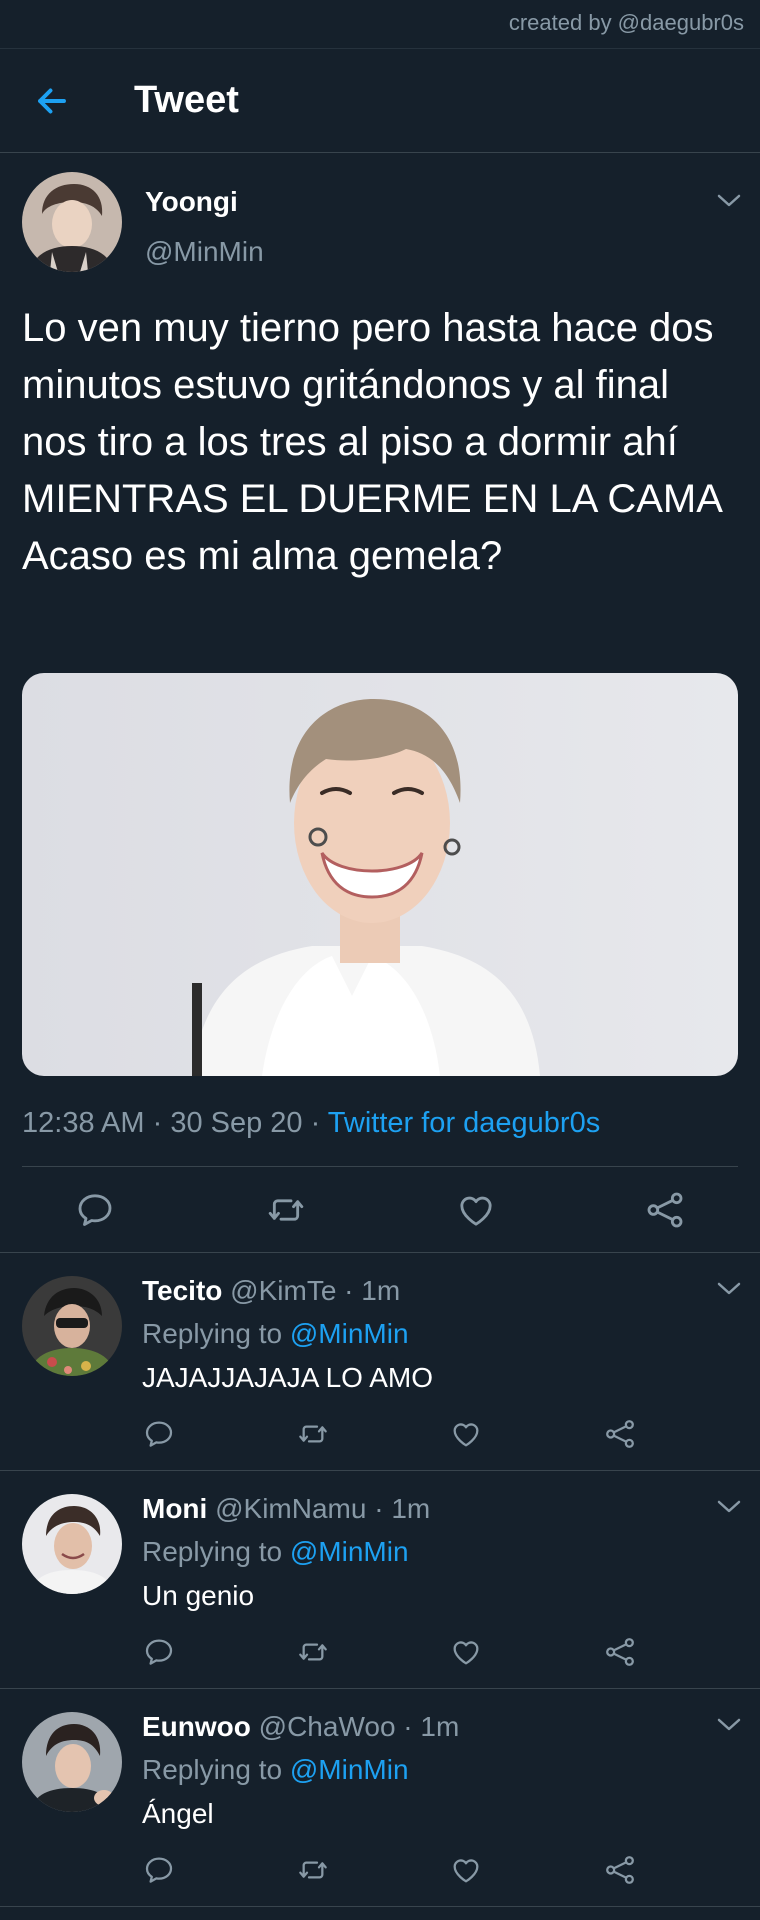  I want to click on reply-header: Moni @KimNamu · 1m, so click(286, 1508).